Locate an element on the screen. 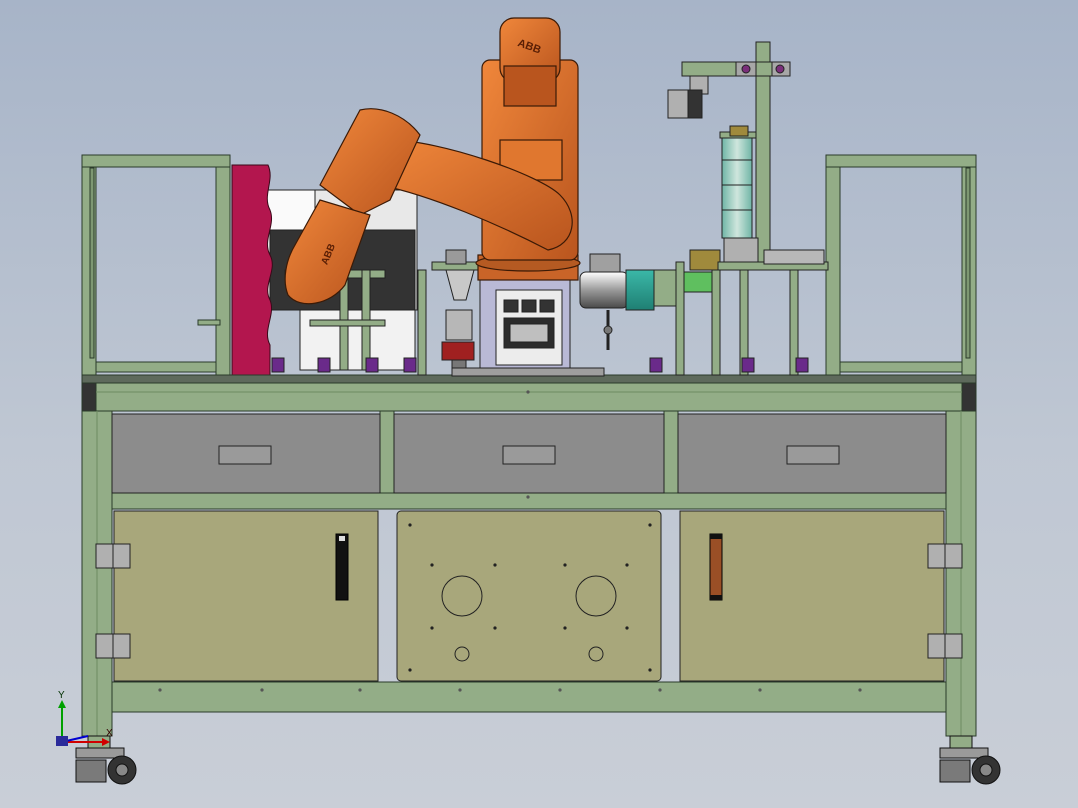 The height and width of the screenshot is (808, 1078). access-panel-center is located at coordinates (529, 596).